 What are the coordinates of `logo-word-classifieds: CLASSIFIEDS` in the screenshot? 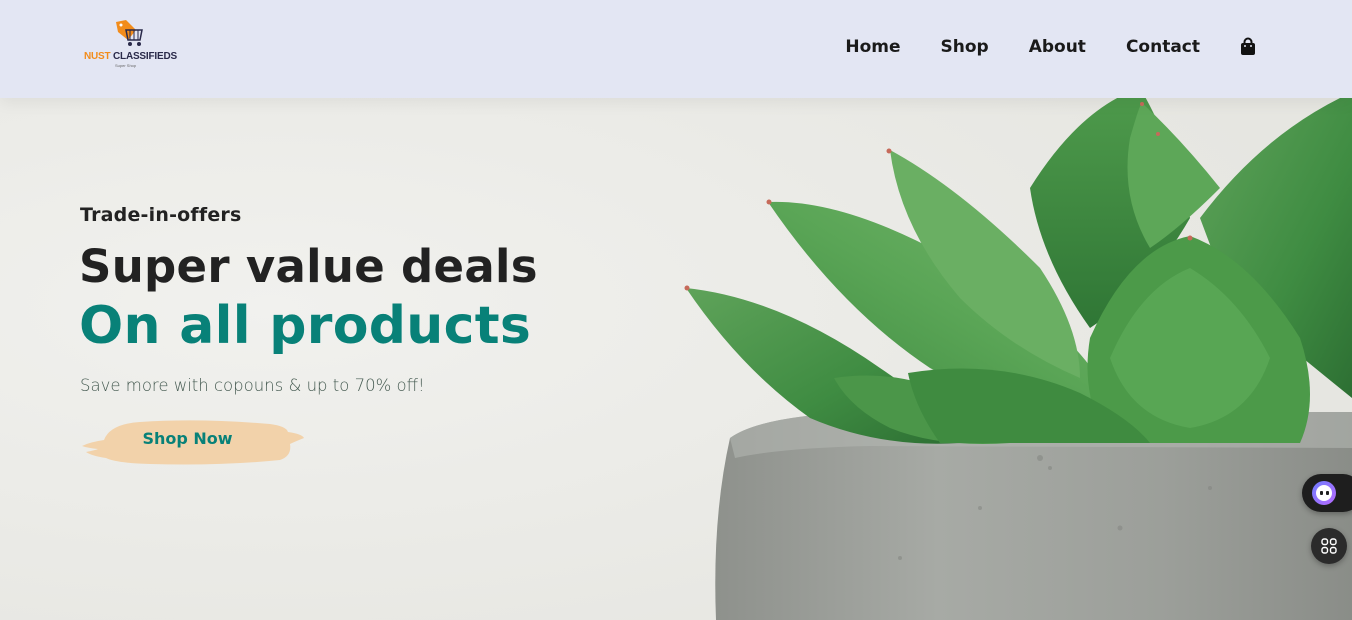 It's located at (145, 56).